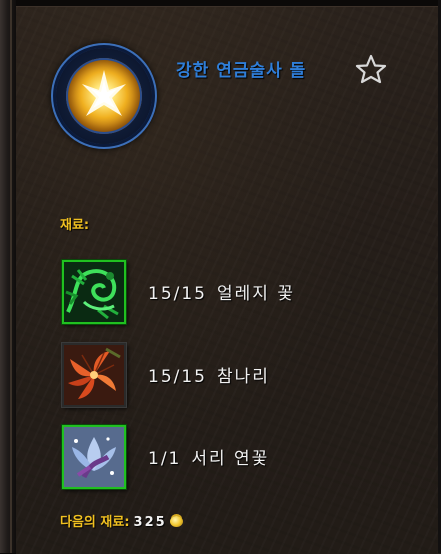 This screenshot has height=554, width=441. I want to click on reagent-count: 1/1, so click(165, 459).